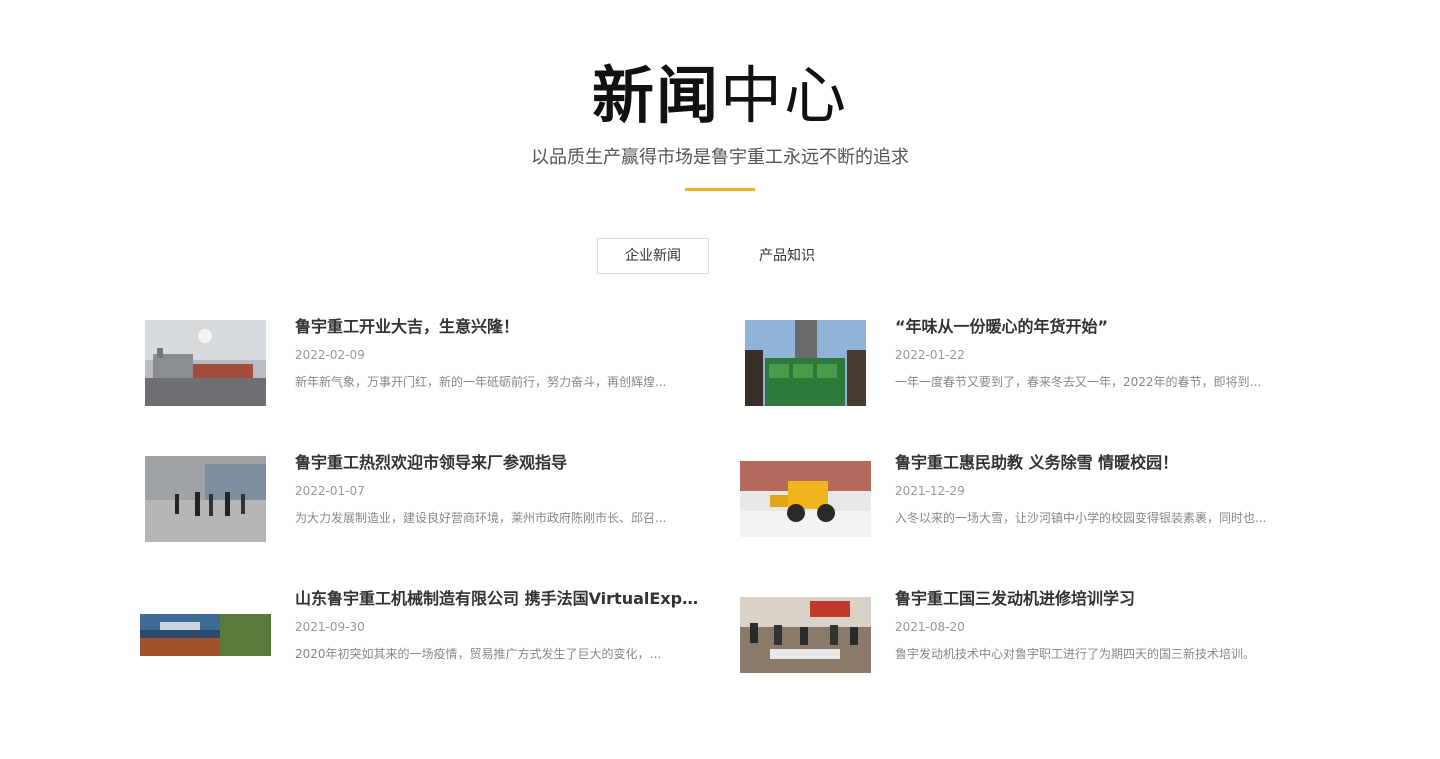 The width and height of the screenshot is (1440, 759). I want to click on news-date: 2021-09-30, so click(330, 627).